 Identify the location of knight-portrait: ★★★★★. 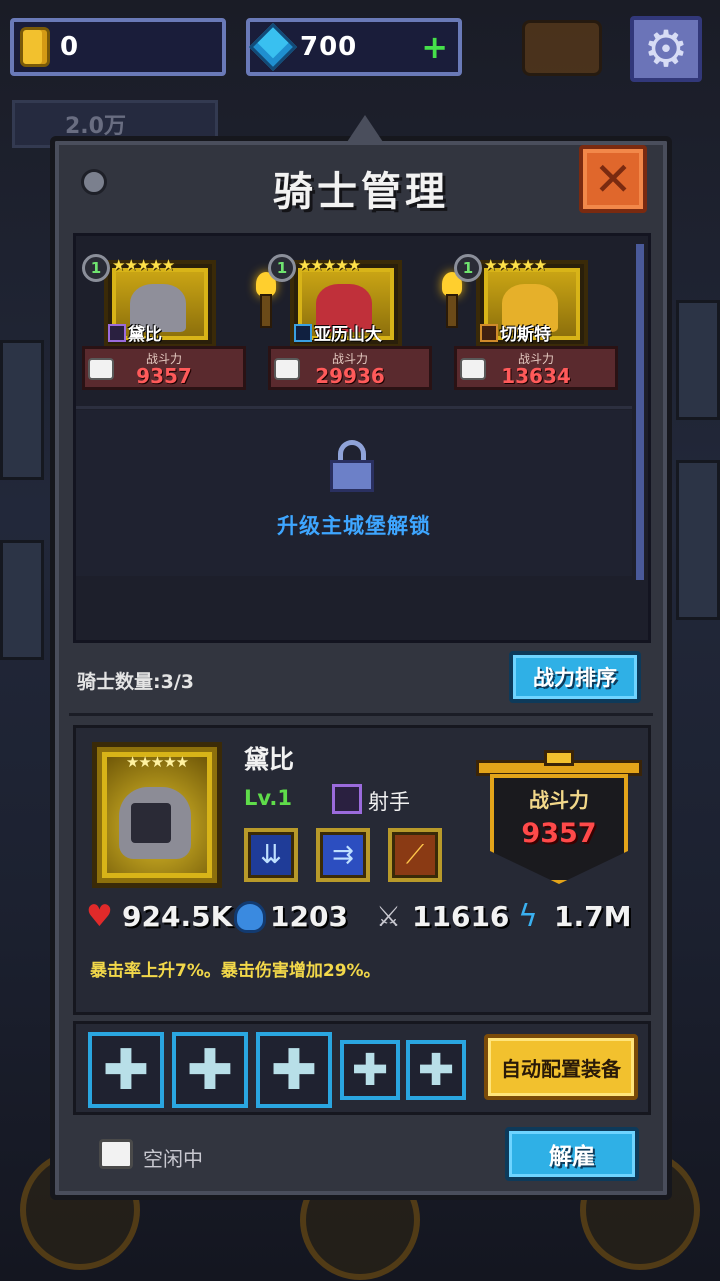
(157, 815).